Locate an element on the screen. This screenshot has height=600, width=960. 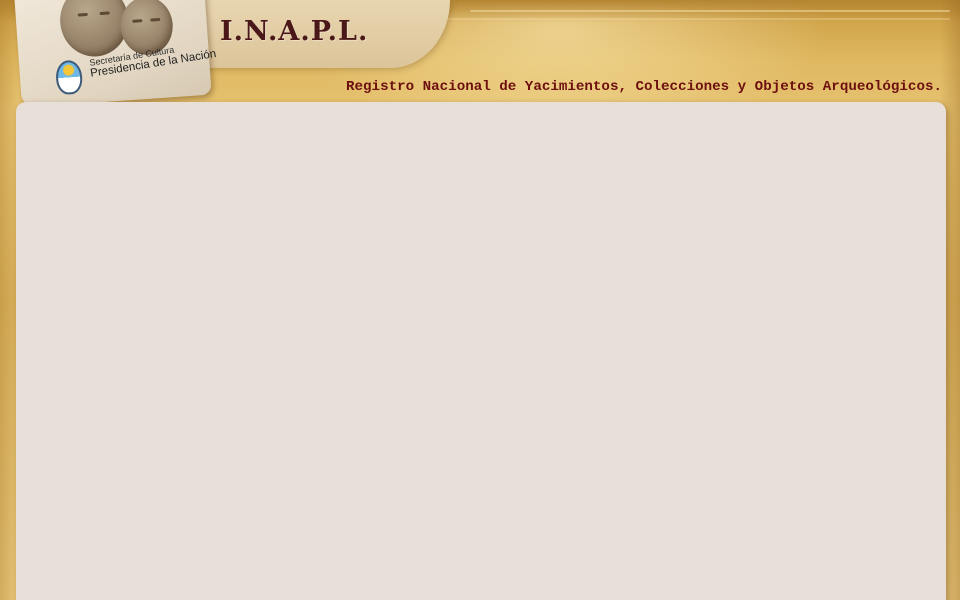
archaeological-face-icon is located at coordinates (94, 29).